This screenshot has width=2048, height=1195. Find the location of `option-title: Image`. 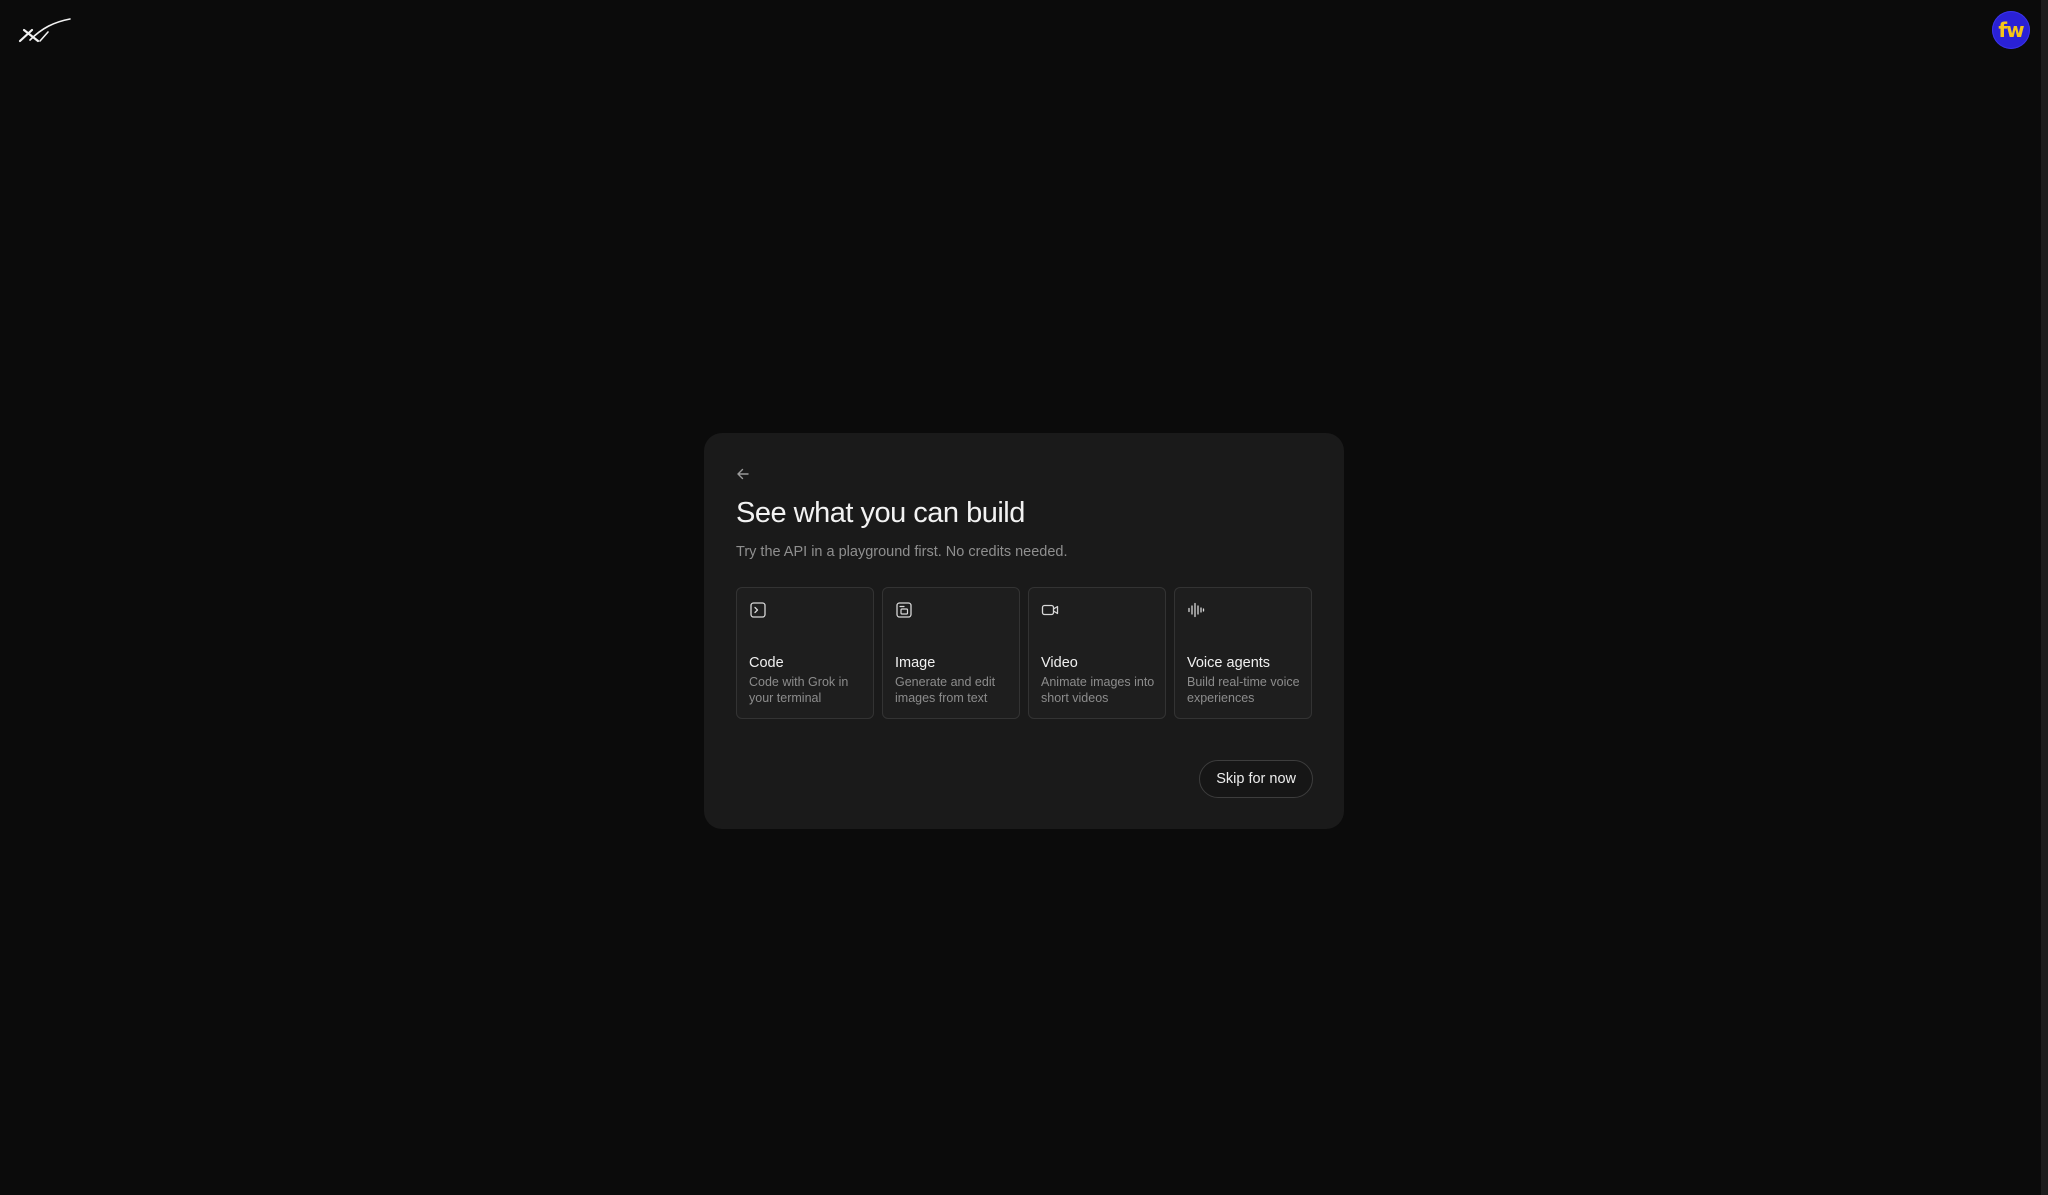

option-title: Image is located at coordinates (915, 663).